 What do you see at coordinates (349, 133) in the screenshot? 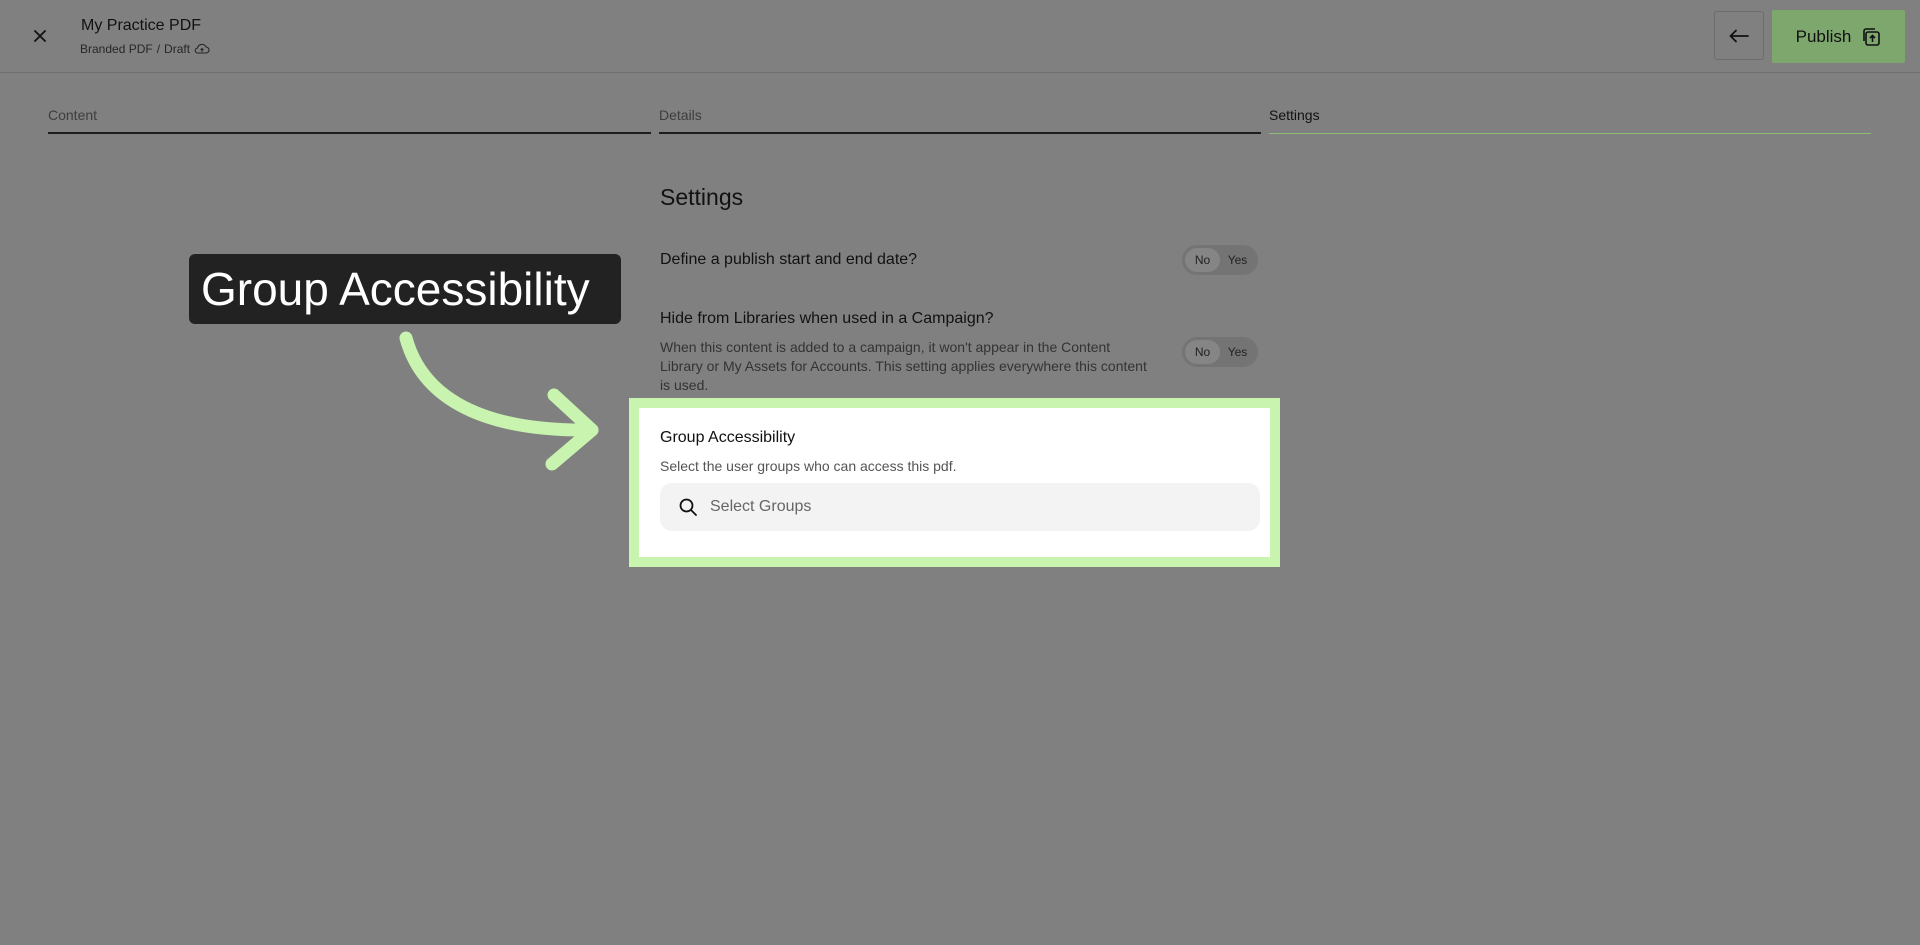
I see `tab-content-underline` at bounding box center [349, 133].